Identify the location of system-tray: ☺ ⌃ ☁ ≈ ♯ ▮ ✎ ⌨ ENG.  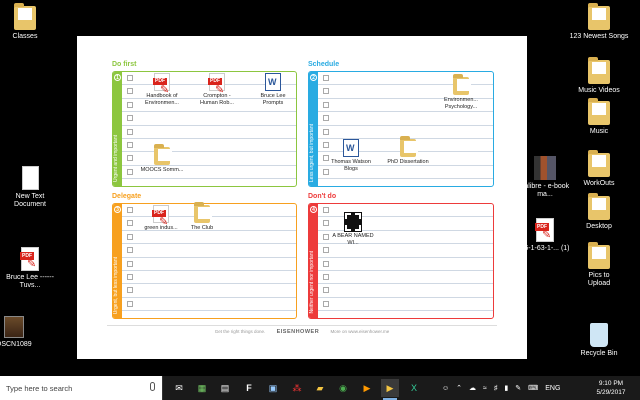
(501, 388).